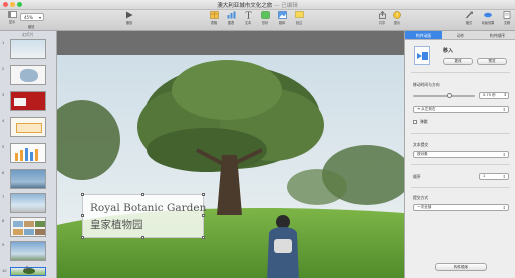  Describe the element at coordinates (148, 208) in the screenshot. I see `caption-english: Royal Botanic Garden` at that location.